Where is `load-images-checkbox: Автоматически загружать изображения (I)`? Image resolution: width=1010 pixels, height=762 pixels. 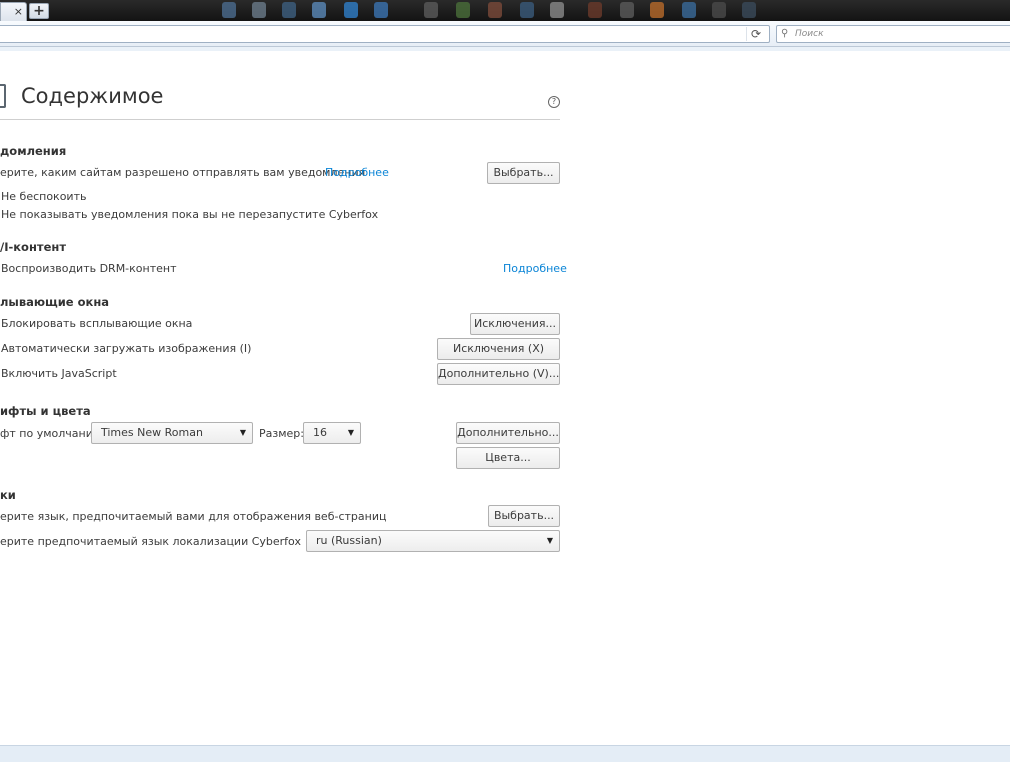 load-images-checkbox: Автоматически загружать изображения (I) is located at coordinates (126, 348).